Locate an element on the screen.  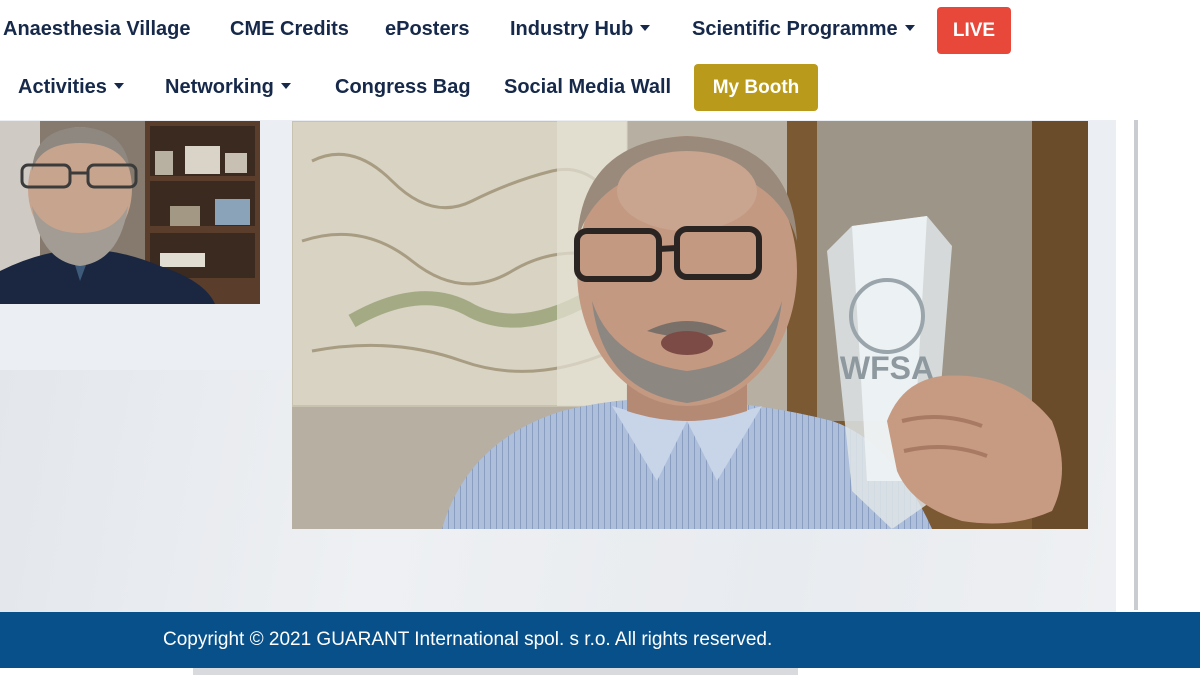
side-panel is located at coordinates (1158, 366).